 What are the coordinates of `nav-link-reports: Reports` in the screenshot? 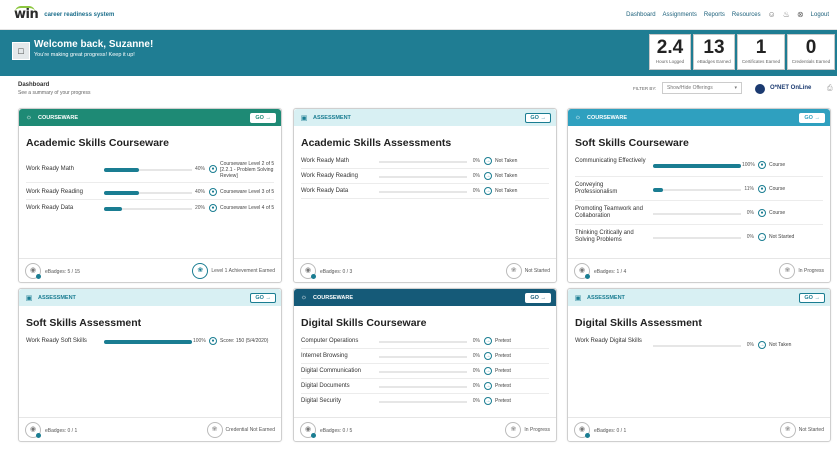 It's located at (714, 15).